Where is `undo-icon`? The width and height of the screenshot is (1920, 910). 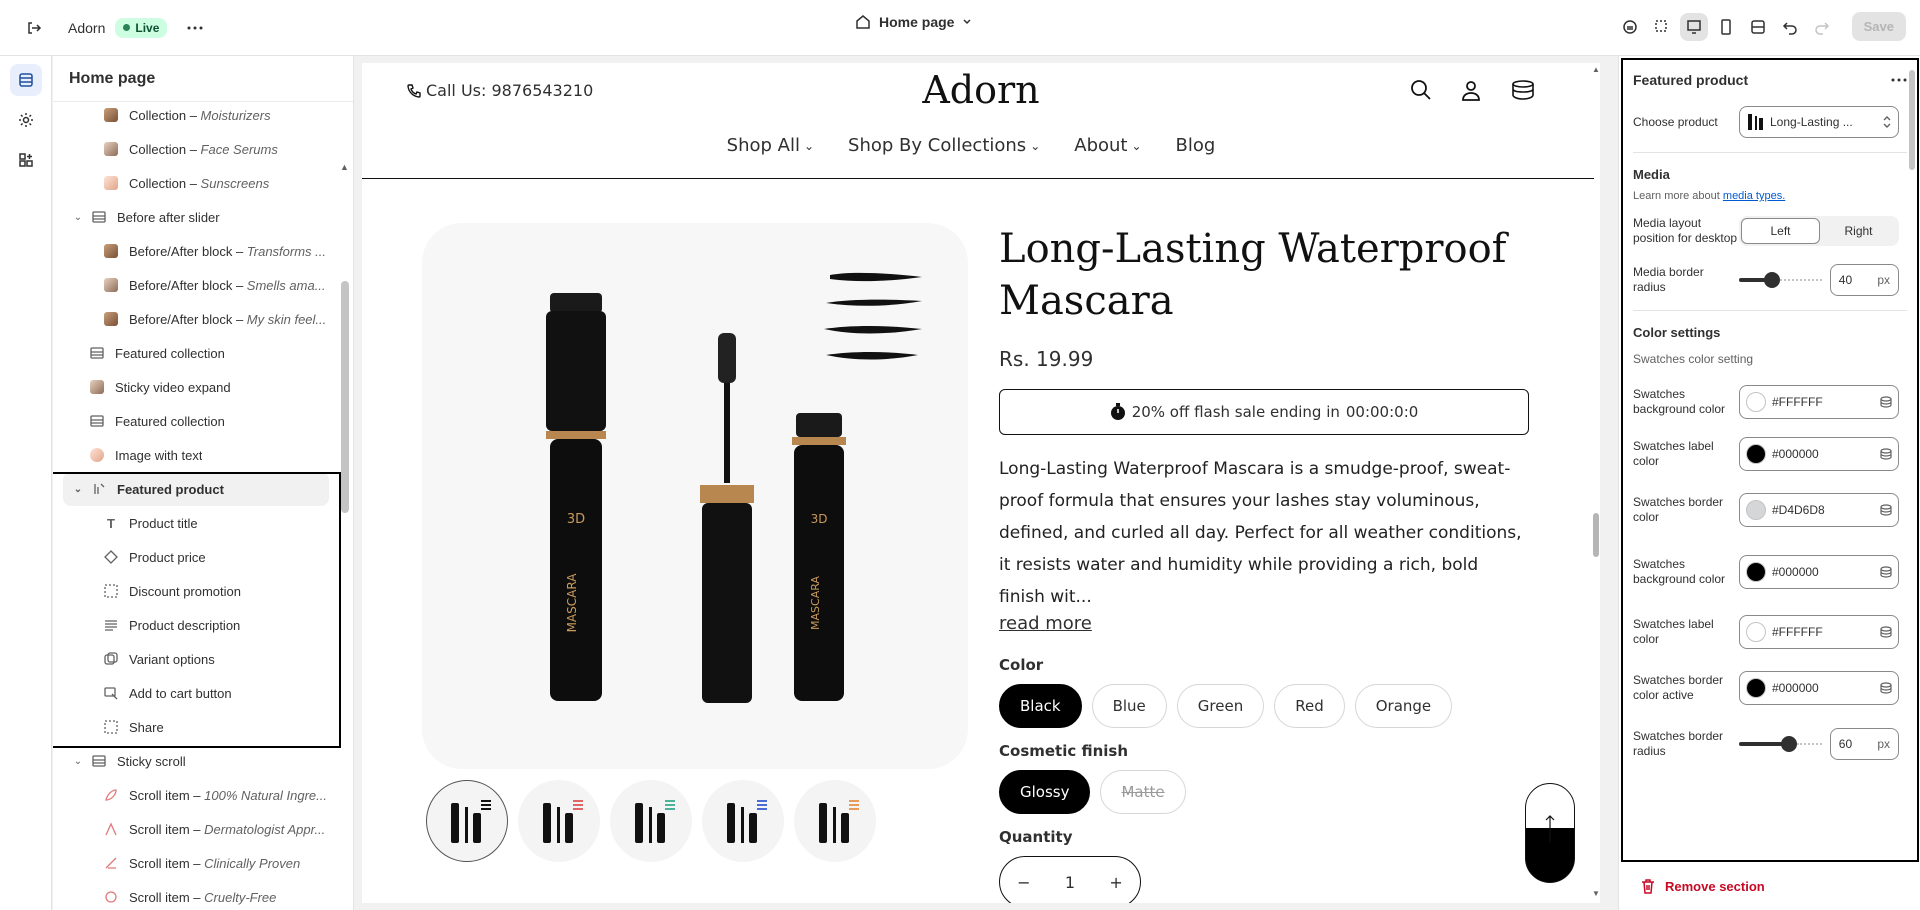 undo-icon is located at coordinates (1790, 27).